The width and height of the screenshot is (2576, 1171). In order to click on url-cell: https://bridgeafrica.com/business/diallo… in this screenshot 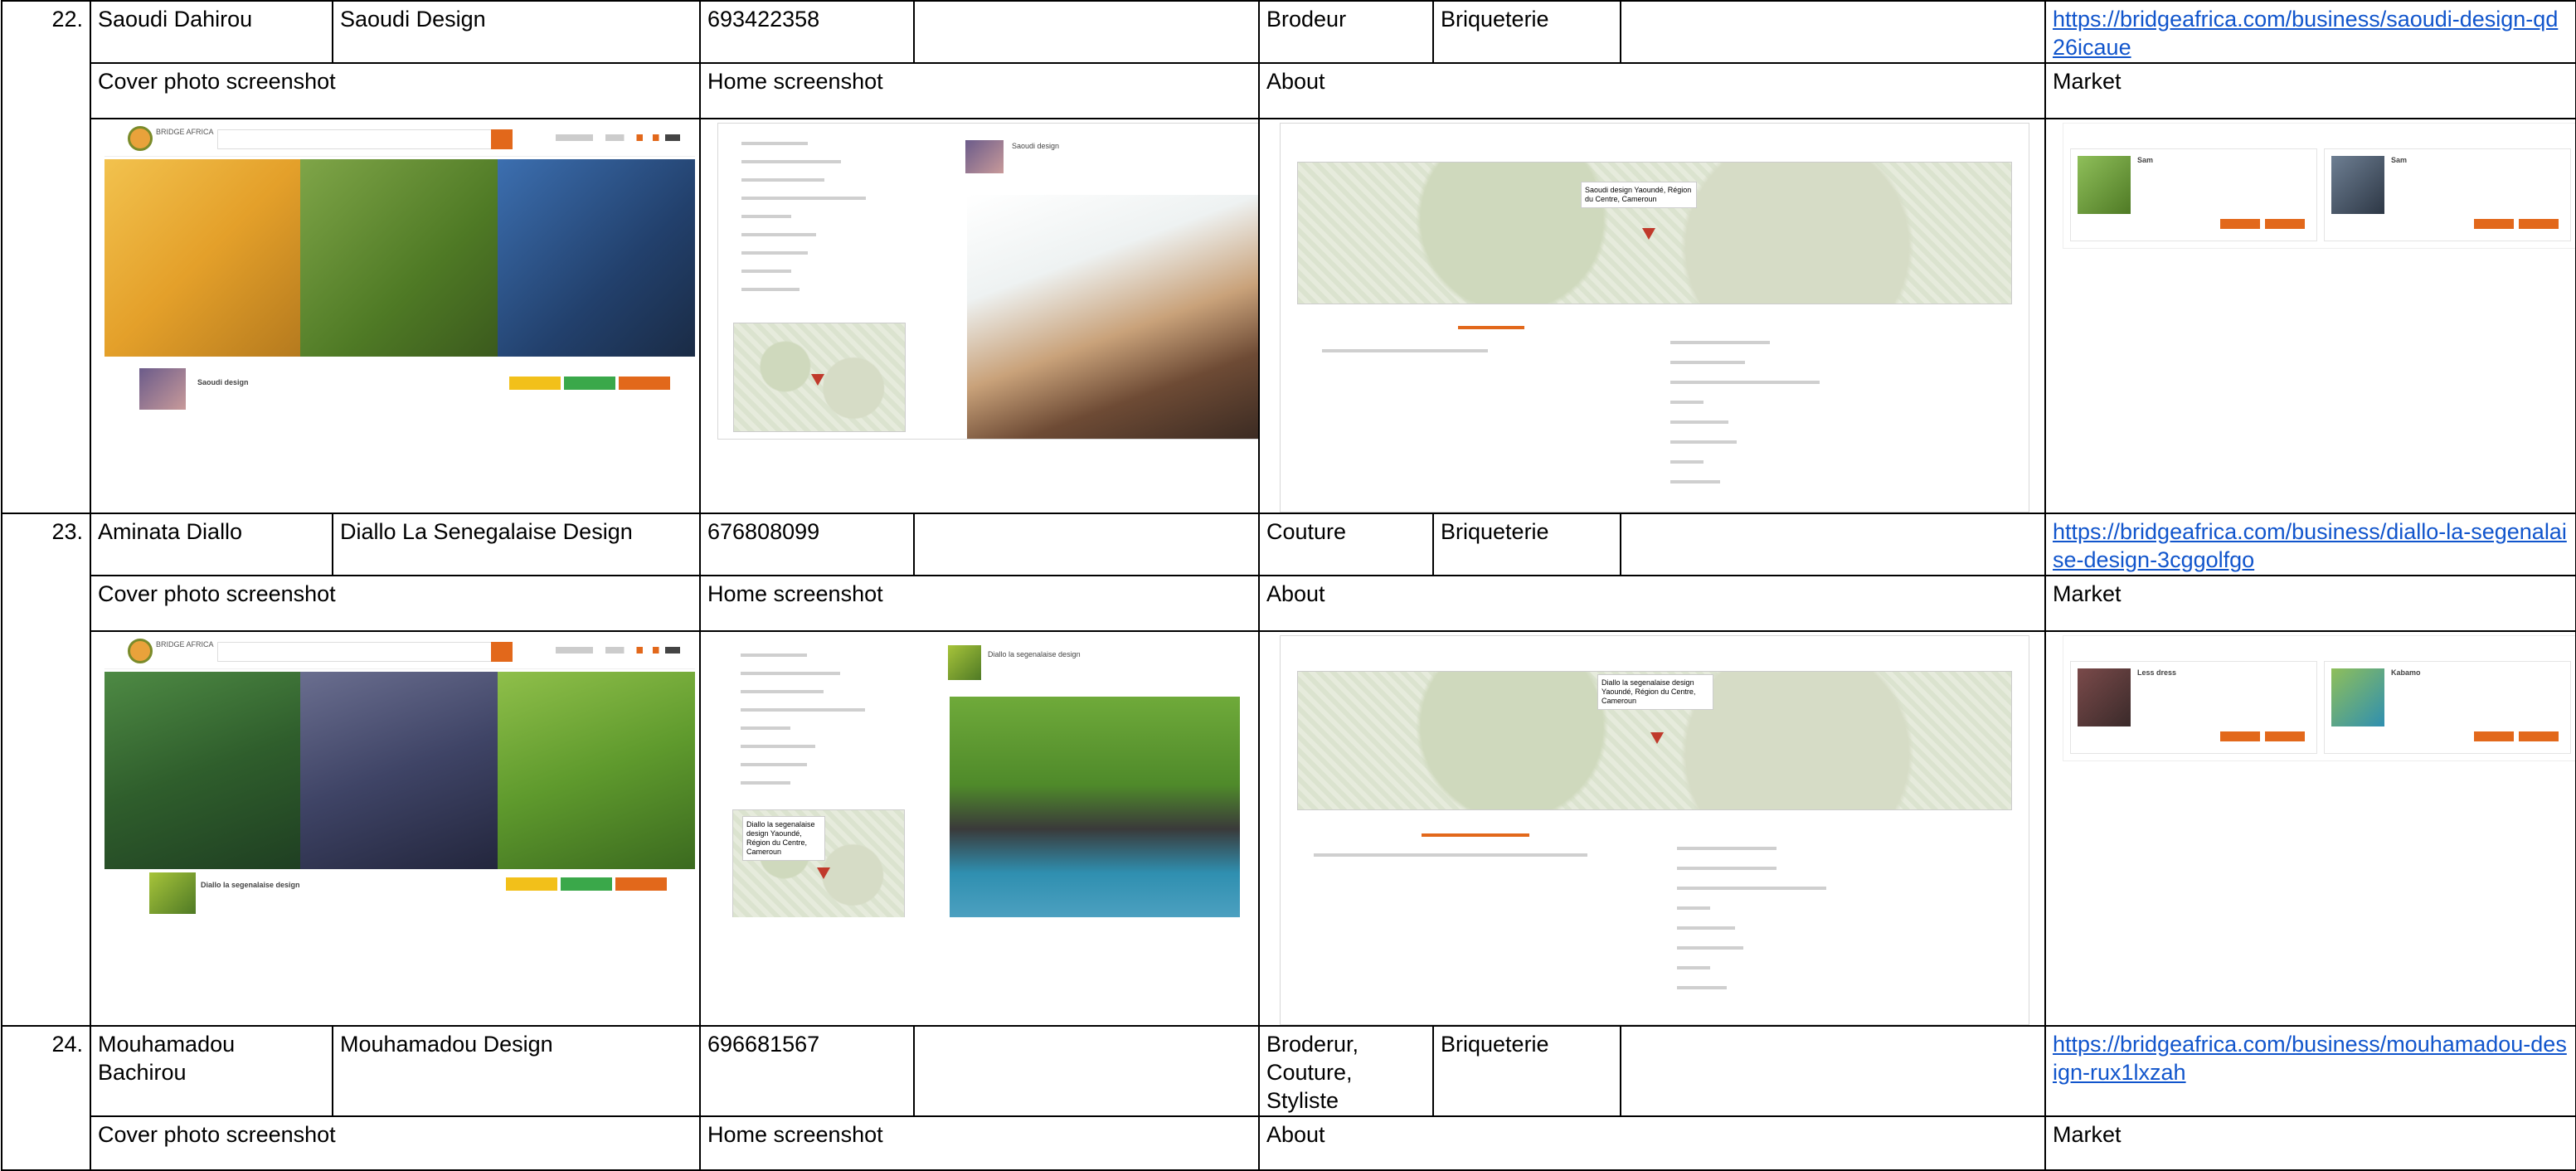, I will do `click(2310, 544)`.